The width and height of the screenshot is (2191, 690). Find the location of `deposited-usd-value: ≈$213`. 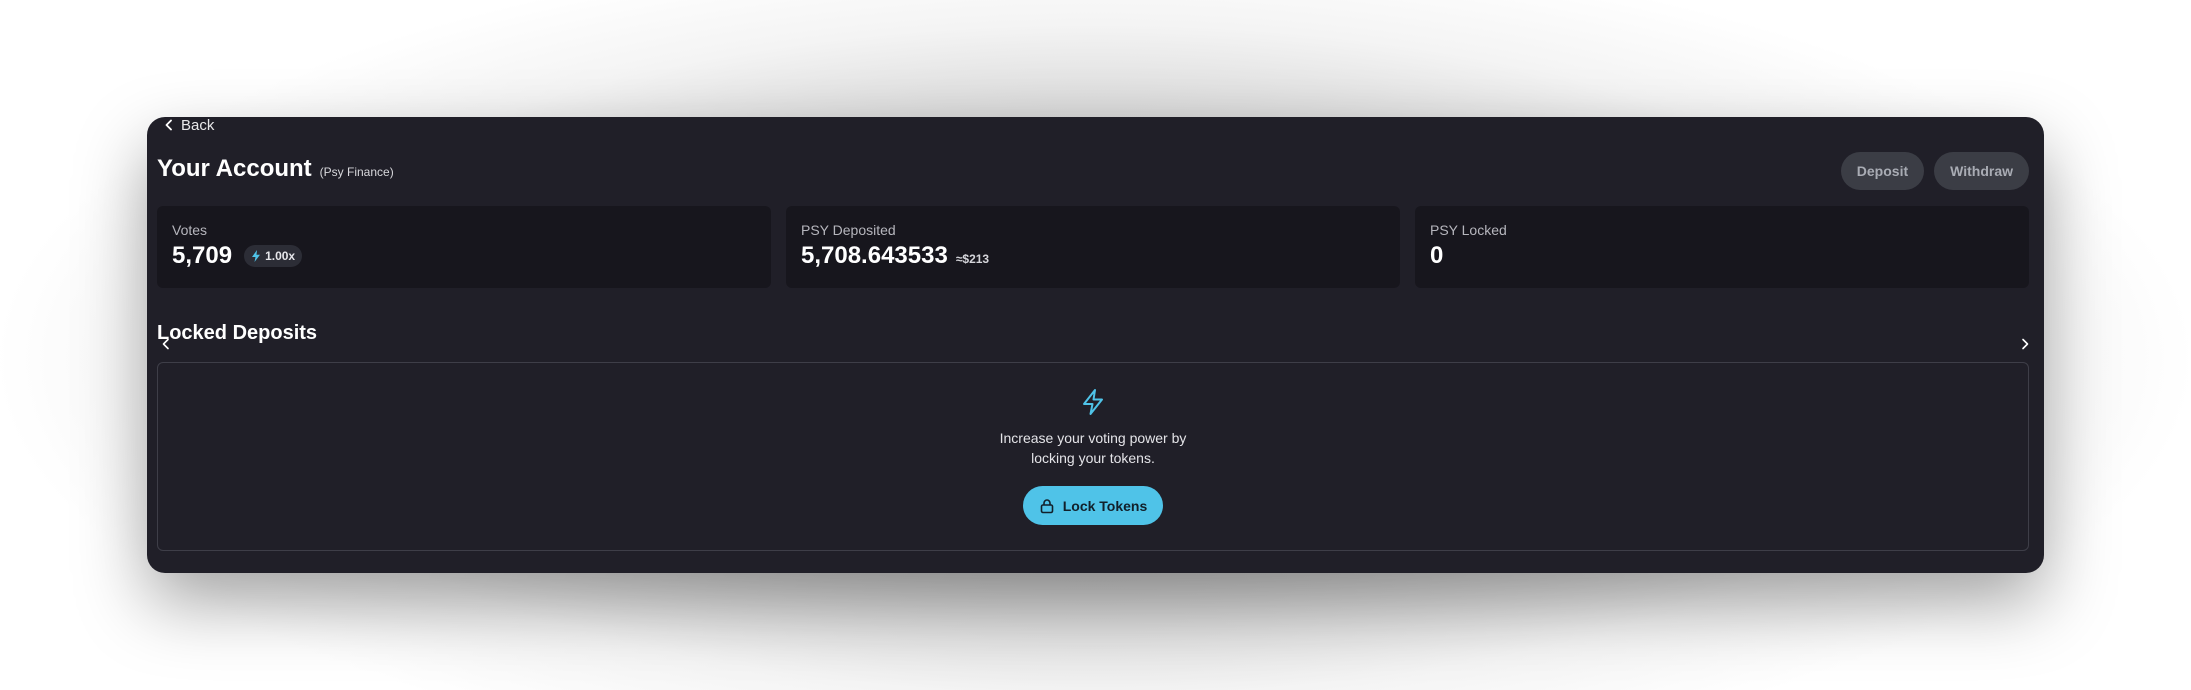

deposited-usd-value: ≈$213 is located at coordinates (972, 259).